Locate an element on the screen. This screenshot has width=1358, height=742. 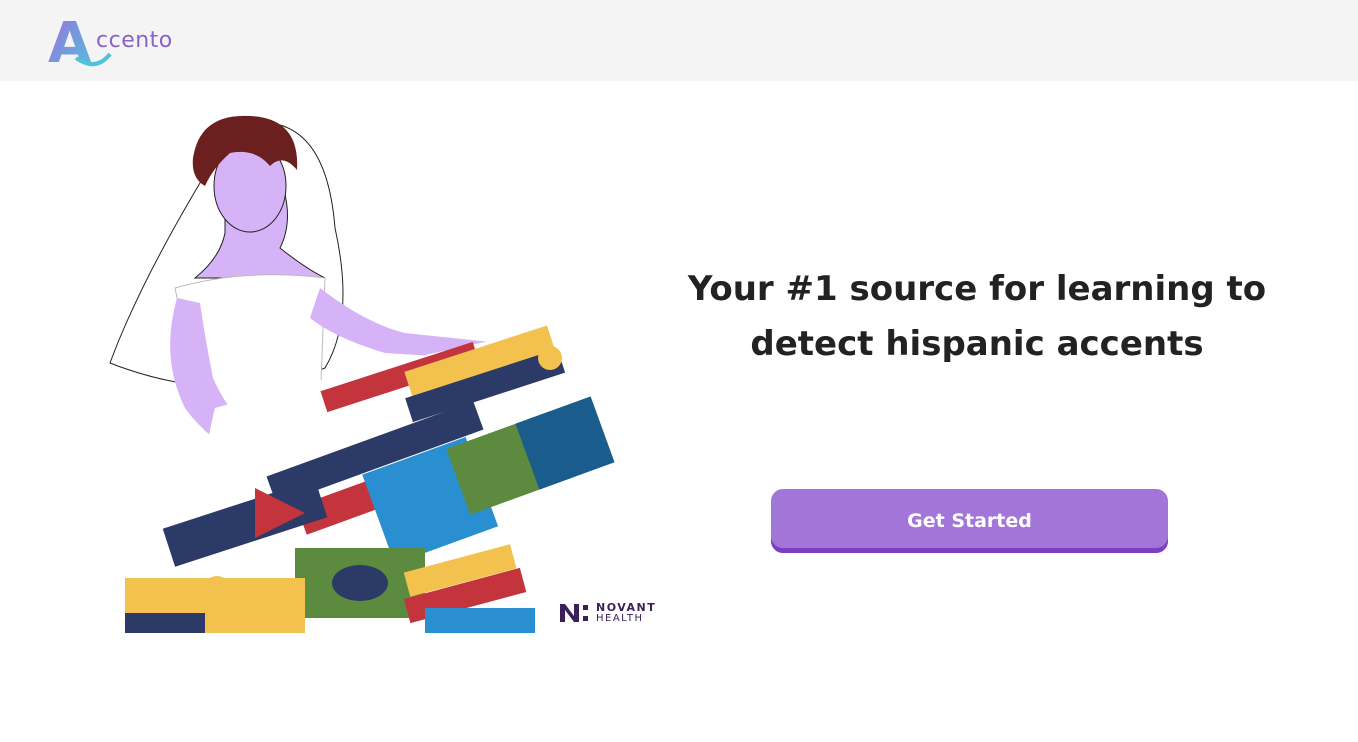
health-text: HEALTH is located at coordinates (620, 618).